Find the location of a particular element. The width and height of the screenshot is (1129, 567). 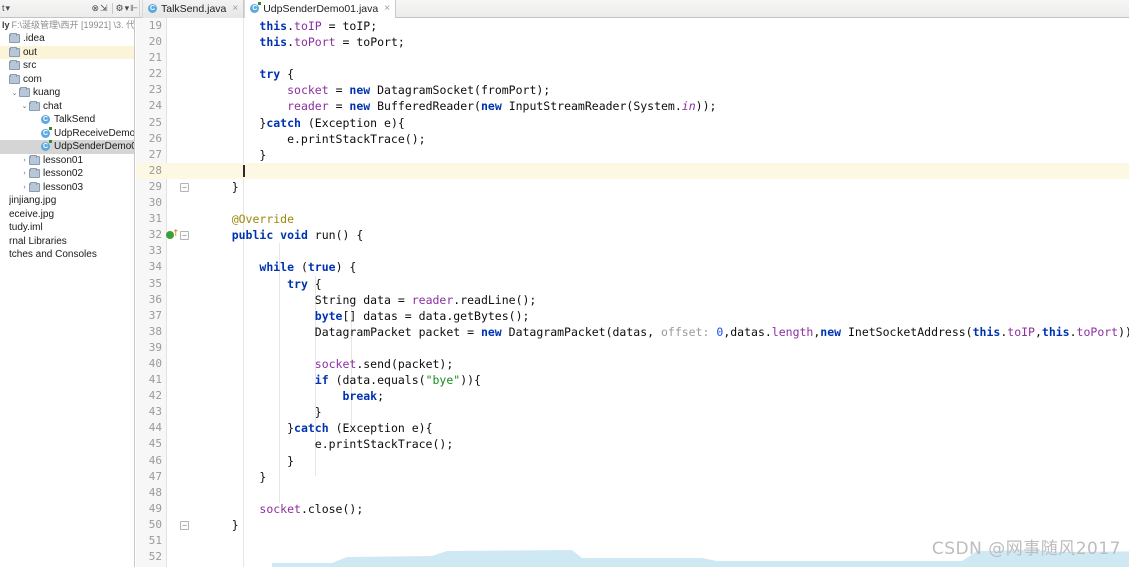

editor-tab-talksend: C TalkSend.java × is located at coordinates (193, 9).